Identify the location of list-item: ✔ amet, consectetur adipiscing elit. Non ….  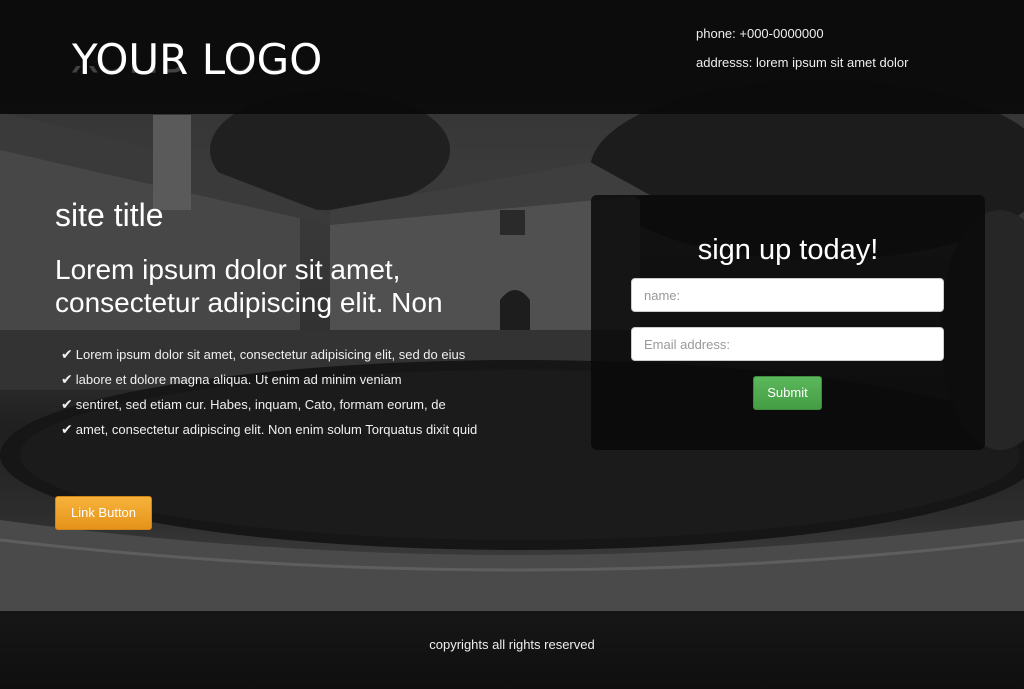
(275, 429).